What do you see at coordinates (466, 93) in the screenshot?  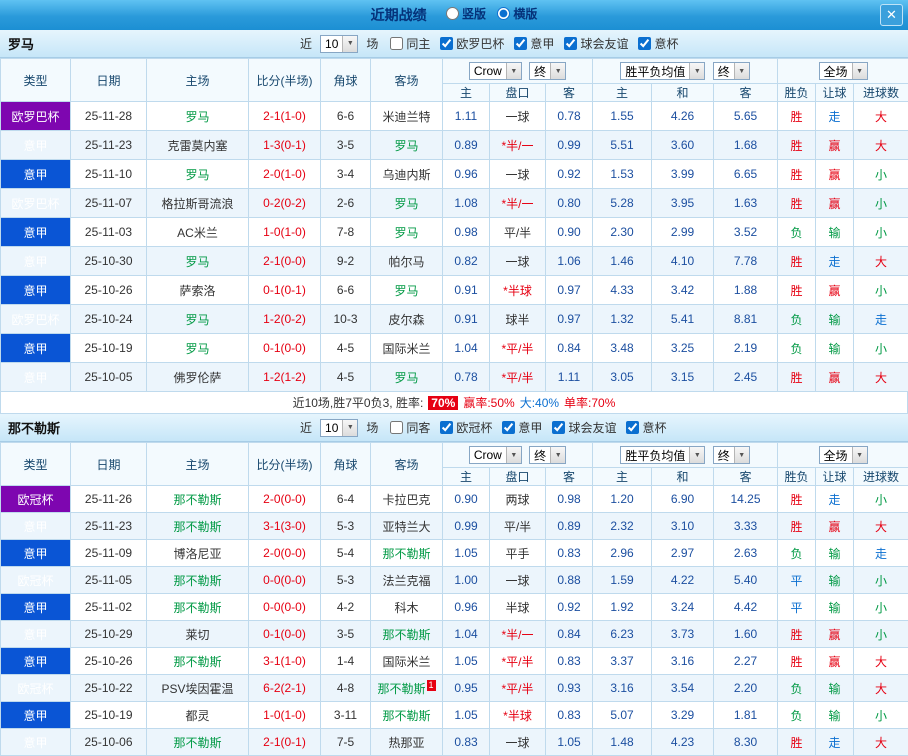 I see `sub-col-home-odds: 主` at bounding box center [466, 93].